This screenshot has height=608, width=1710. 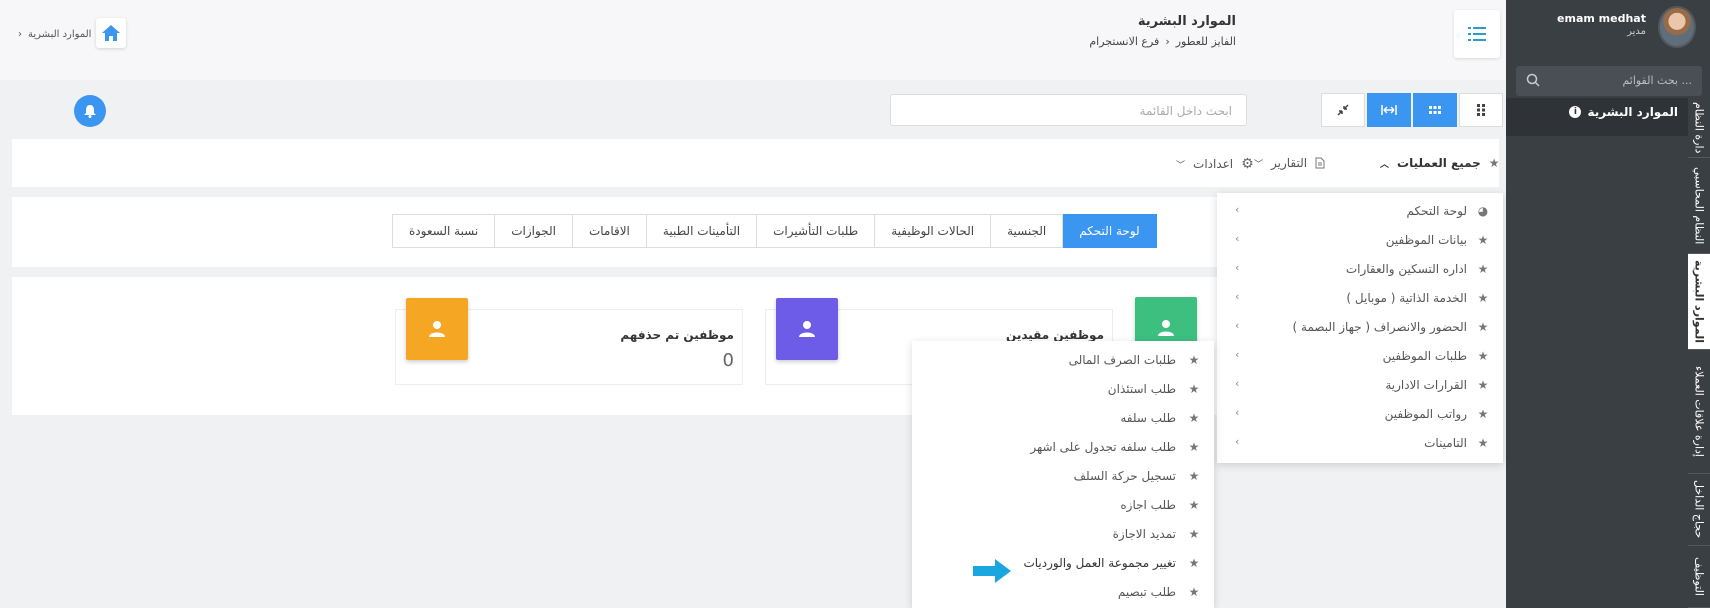 What do you see at coordinates (1063, 388) in the screenshot?
I see `submenu-item: ★ طلب استئذان` at bounding box center [1063, 388].